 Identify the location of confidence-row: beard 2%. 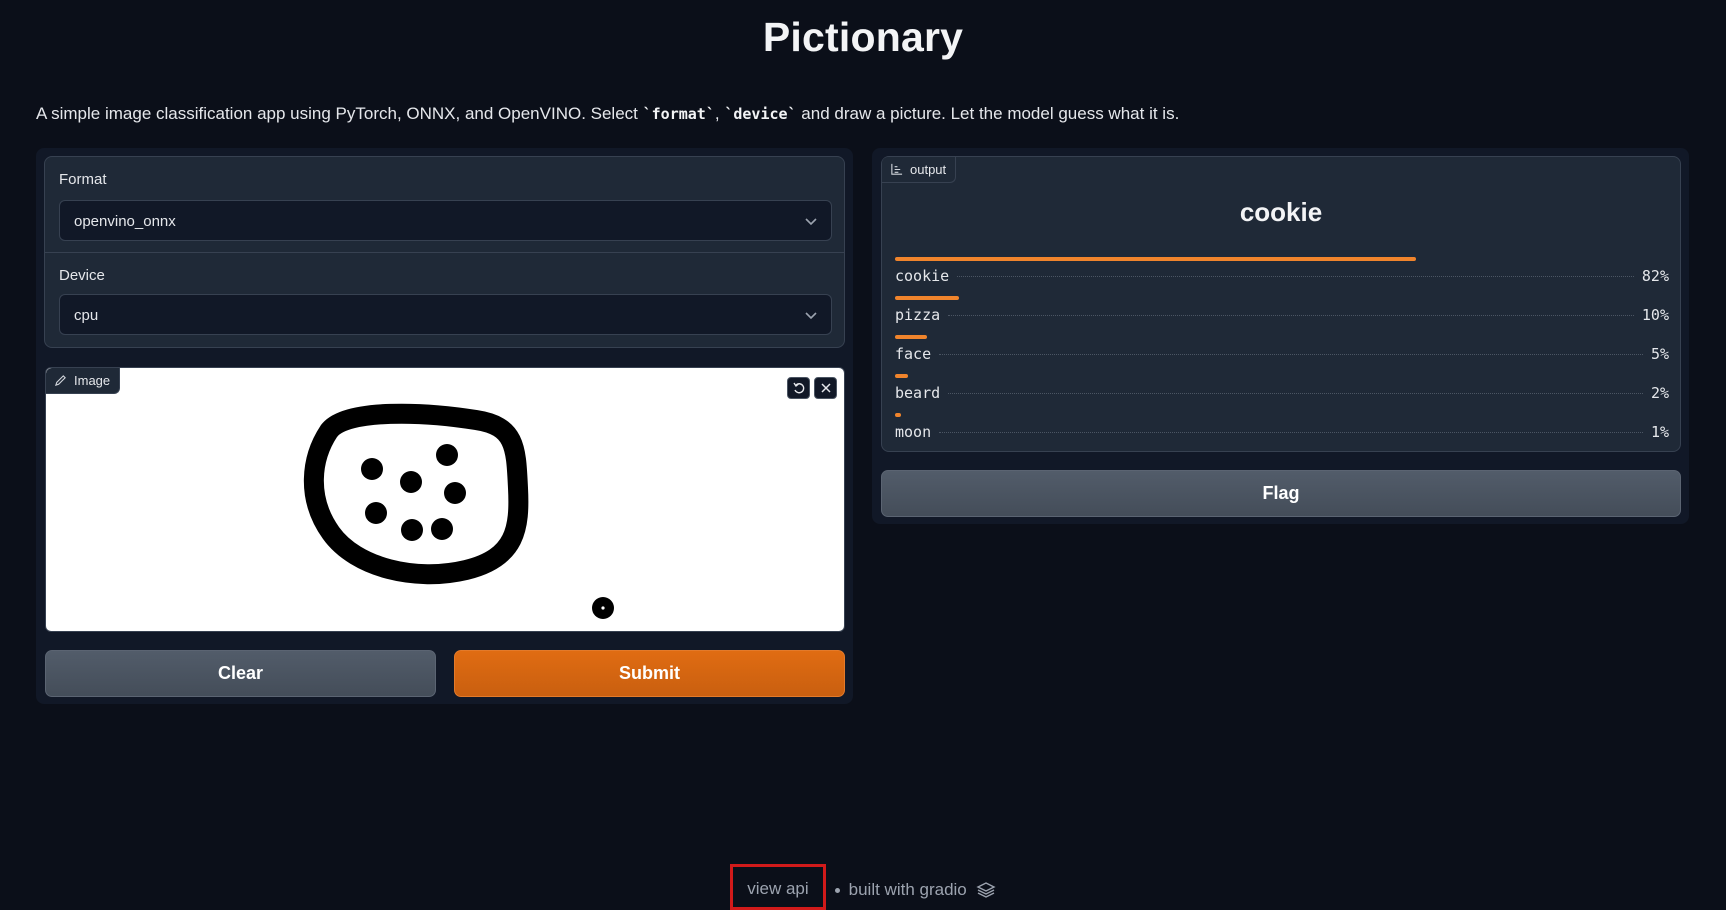
(1282, 393).